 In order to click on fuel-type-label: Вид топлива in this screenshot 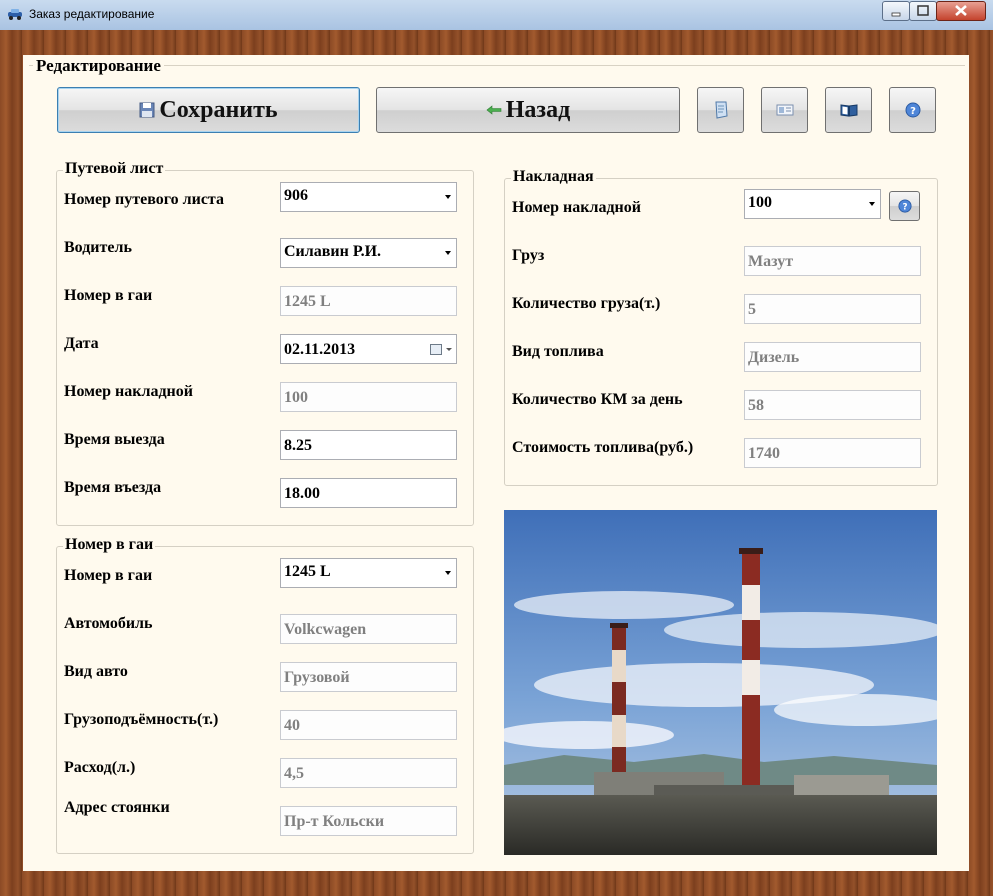, I will do `click(558, 351)`.